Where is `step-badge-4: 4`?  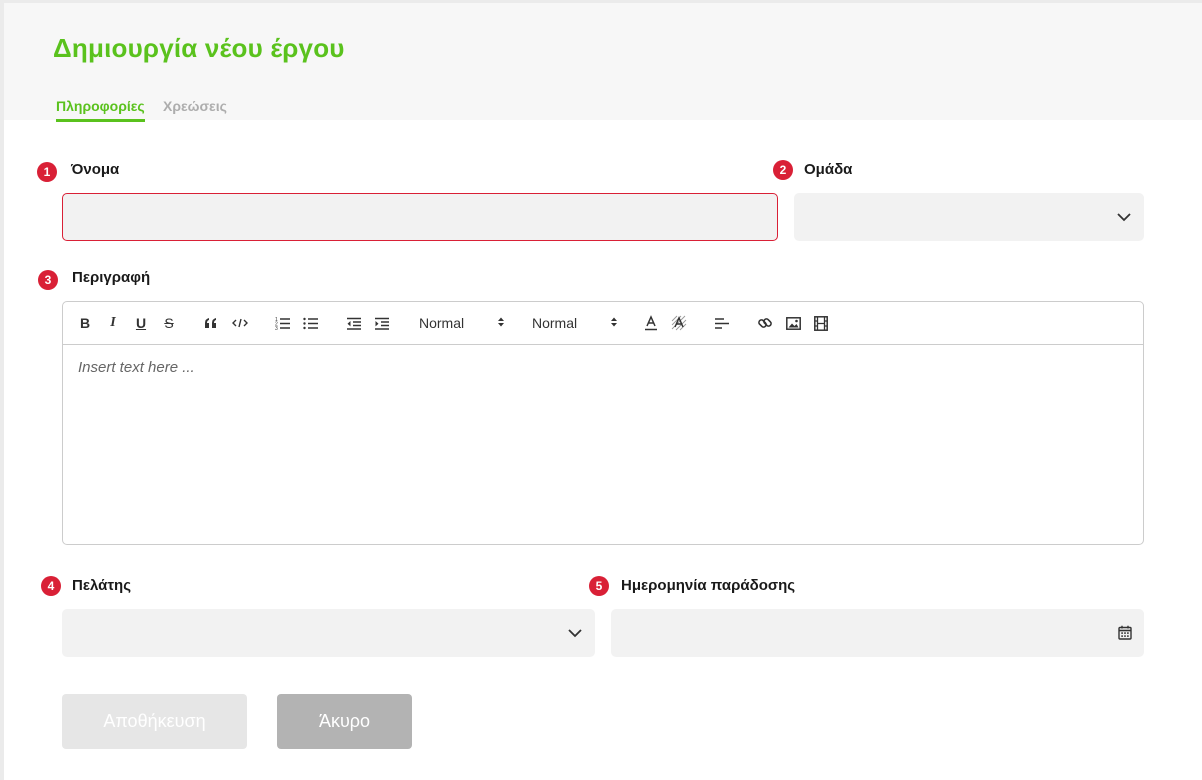 step-badge-4: 4 is located at coordinates (51, 586).